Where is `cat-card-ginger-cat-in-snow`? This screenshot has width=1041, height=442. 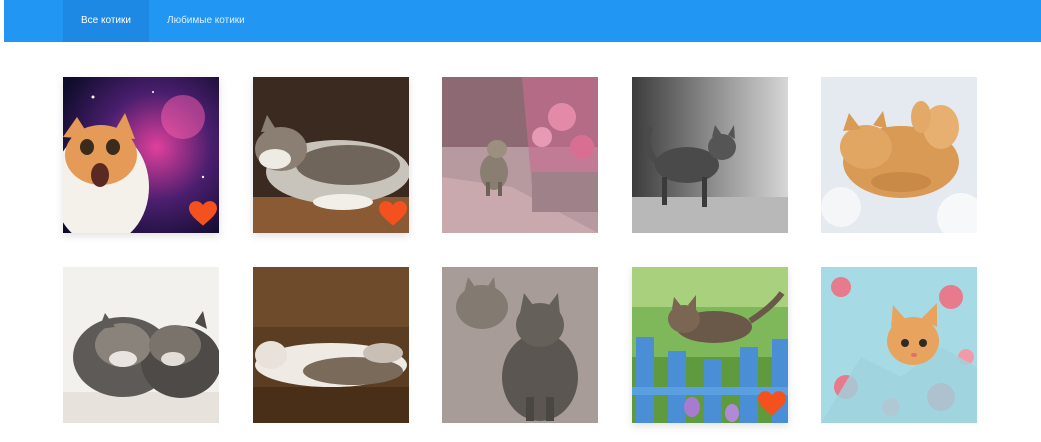
cat-card-ginger-cat-in-snow is located at coordinates (899, 155).